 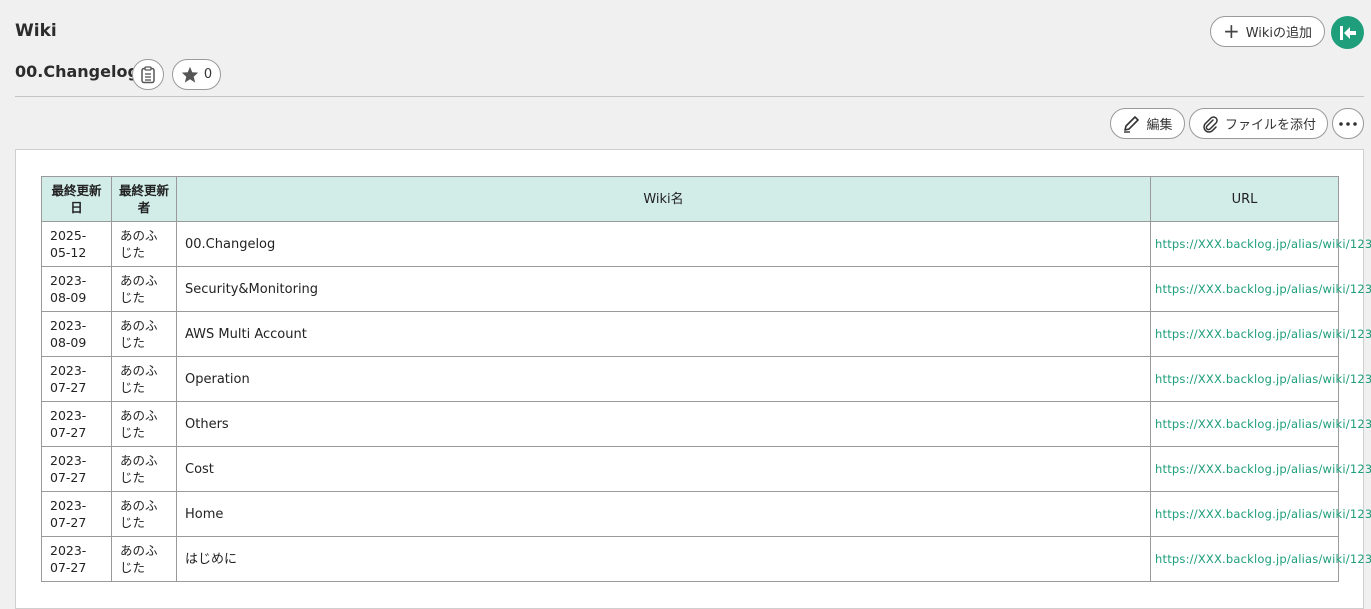 I want to click on more-dots-icon, so click(x=1348, y=123).